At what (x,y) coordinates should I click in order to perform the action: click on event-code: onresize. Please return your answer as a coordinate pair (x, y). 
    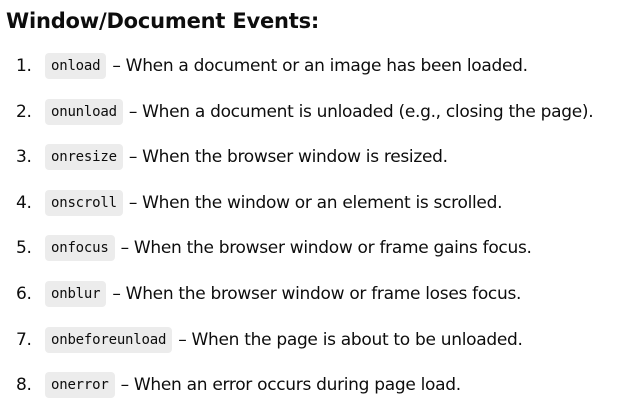
    Looking at the image, I should click on (84, 157).